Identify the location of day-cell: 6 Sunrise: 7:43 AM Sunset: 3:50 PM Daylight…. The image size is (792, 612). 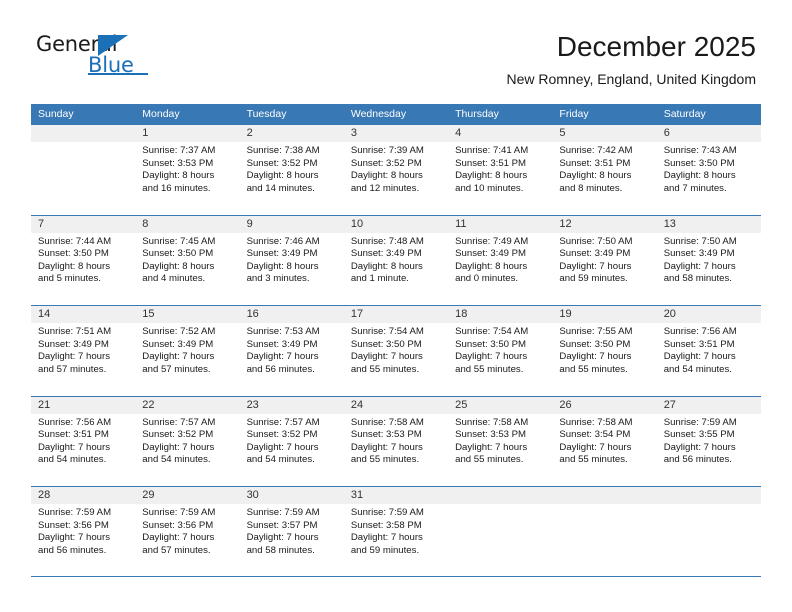
(708, 170).